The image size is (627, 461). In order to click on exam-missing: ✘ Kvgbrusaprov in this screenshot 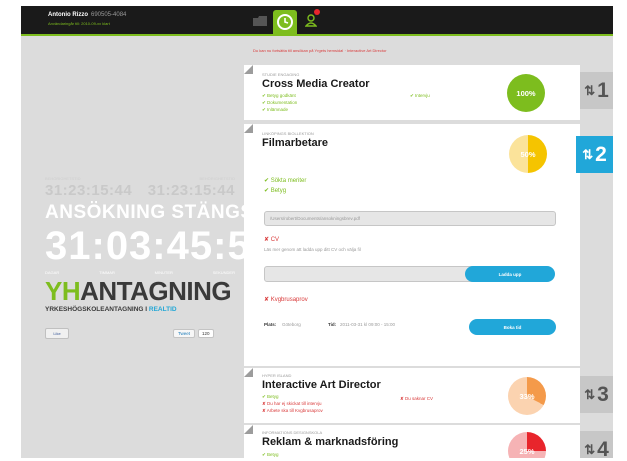, I will do `click(286, 300)`.